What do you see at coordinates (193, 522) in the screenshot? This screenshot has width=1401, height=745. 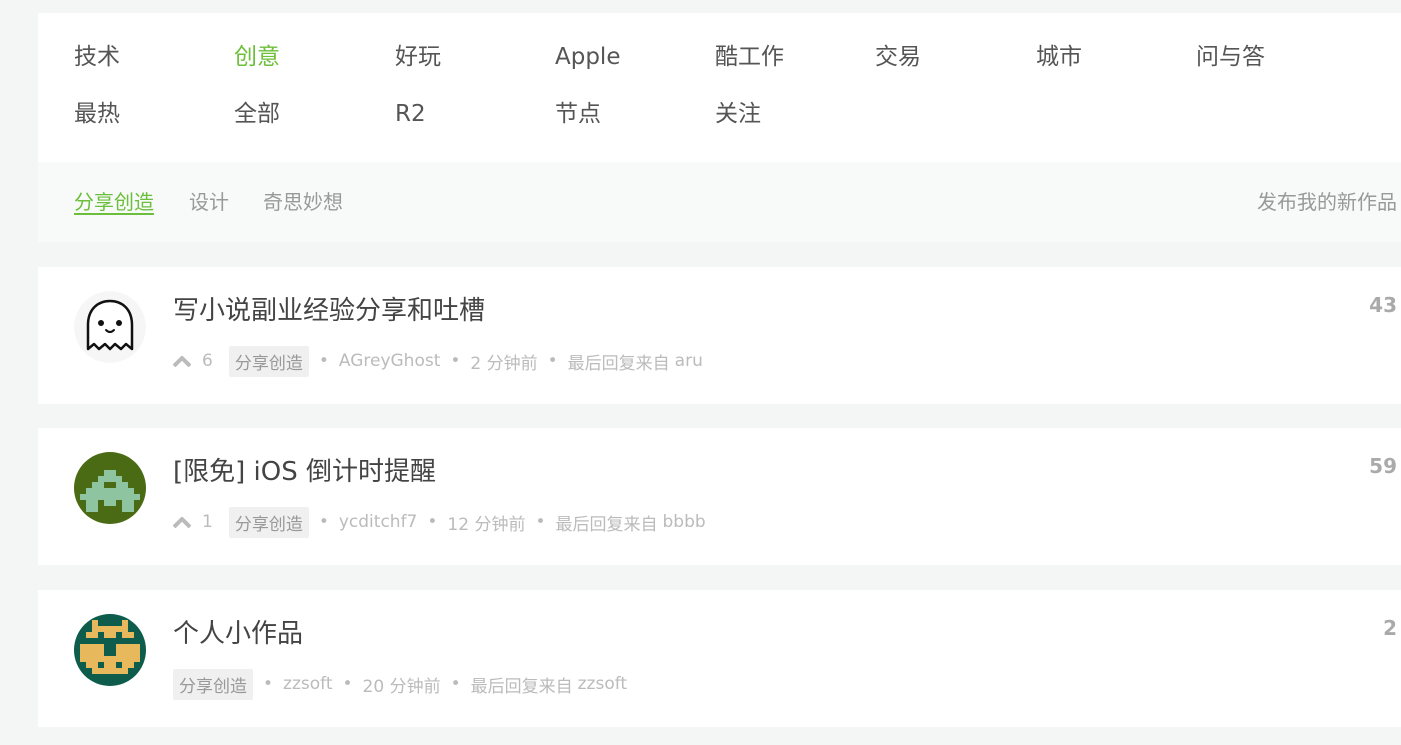 I see `upvote-control: 1` at bounding box center [193, 522].